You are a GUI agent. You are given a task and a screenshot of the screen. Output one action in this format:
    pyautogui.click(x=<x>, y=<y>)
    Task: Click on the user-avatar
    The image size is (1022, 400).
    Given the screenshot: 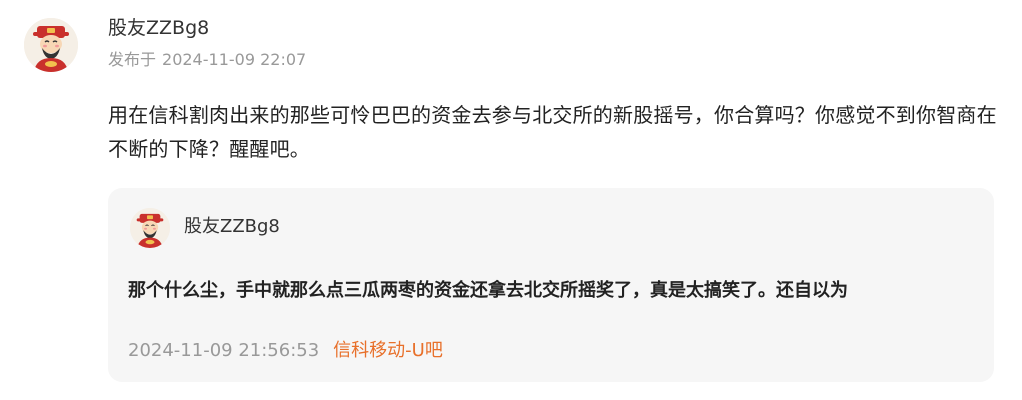 What is the action you would take?
    pyautogui.click(x=51, y=45)
    